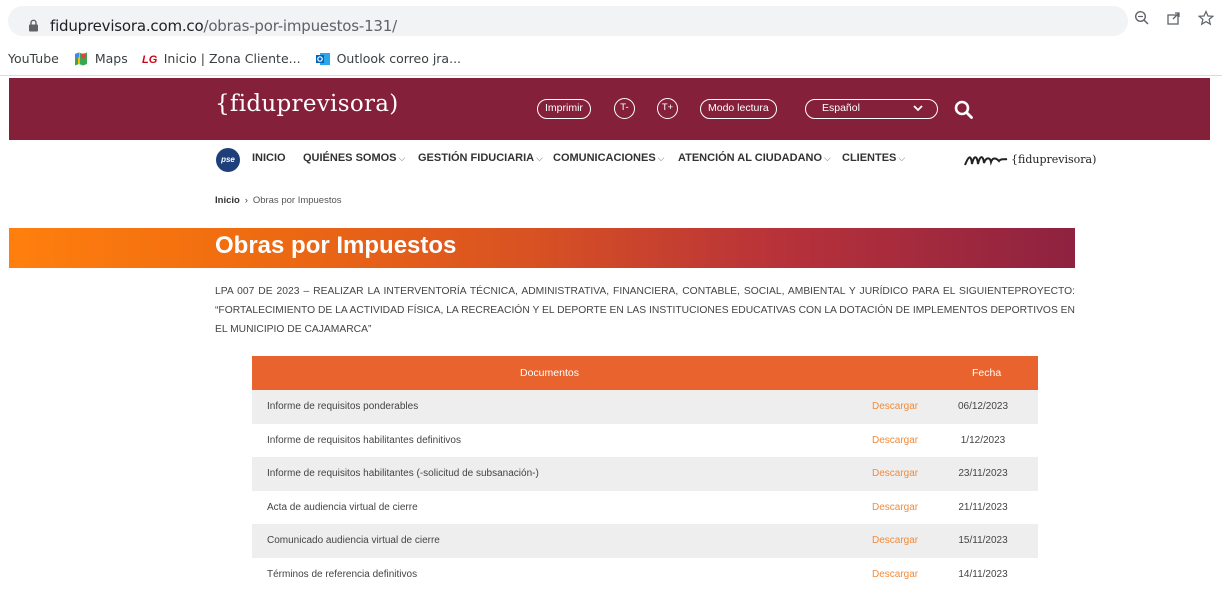  Describe the element at coordinates (983, 574) in the screenshot. I see `document-date: 14/11/2023` at that location.